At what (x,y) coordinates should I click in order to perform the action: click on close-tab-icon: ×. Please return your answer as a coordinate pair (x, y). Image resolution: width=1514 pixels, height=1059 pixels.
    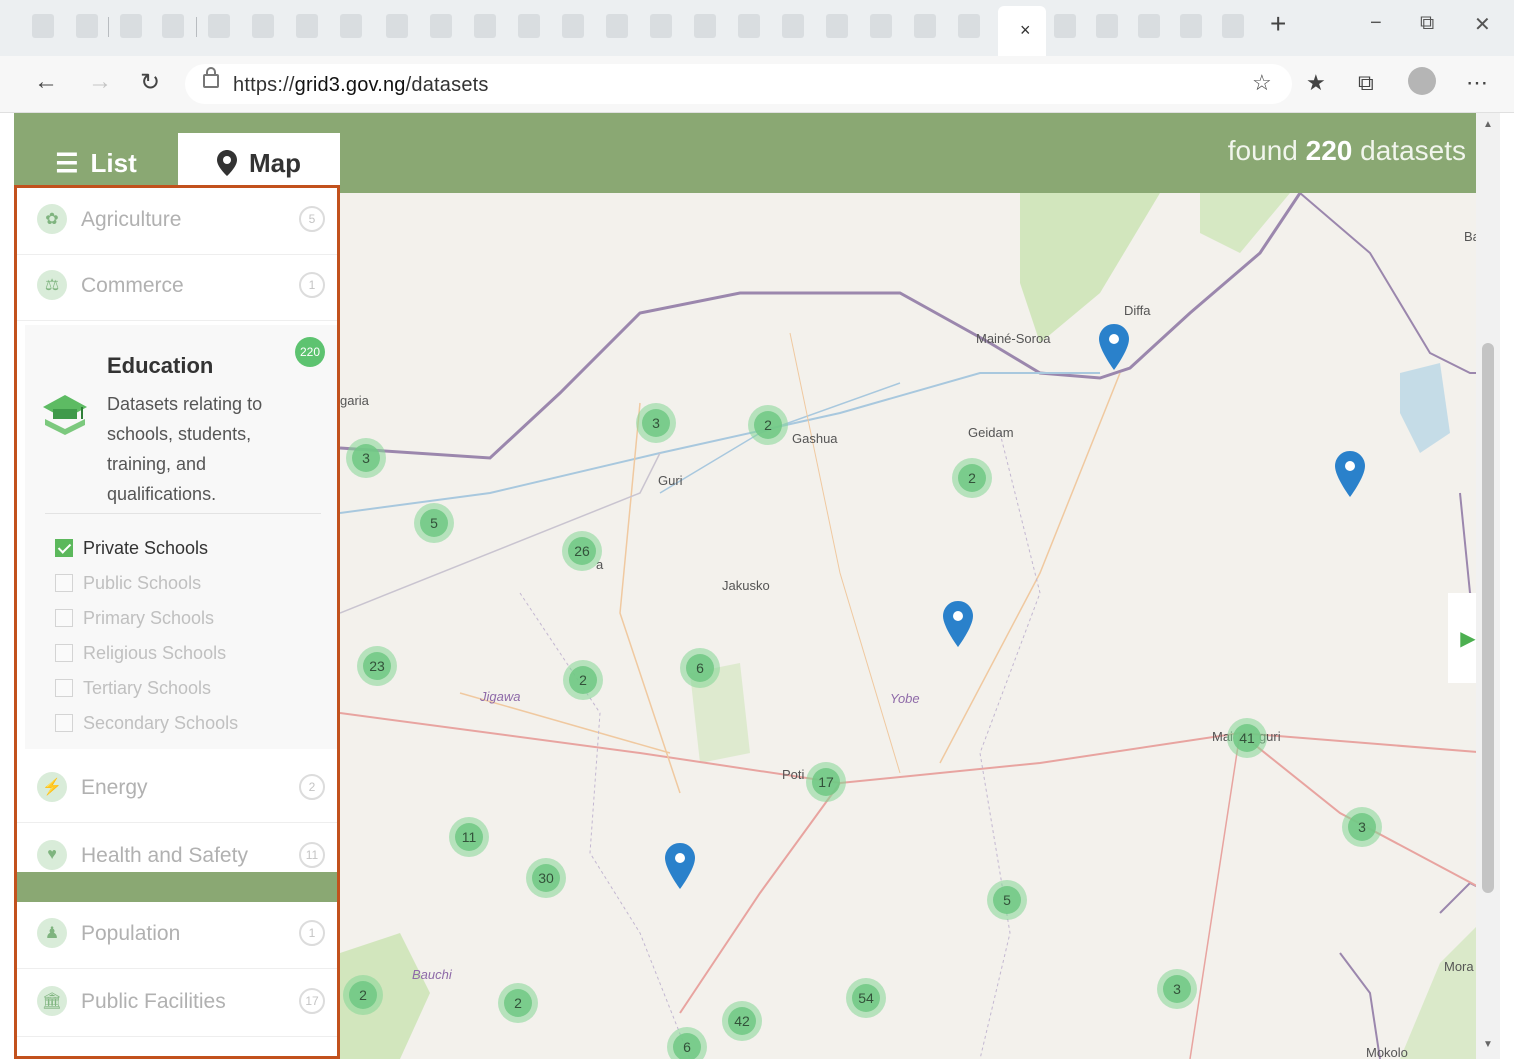
    Looking at the image, I should click on (1025, 30).